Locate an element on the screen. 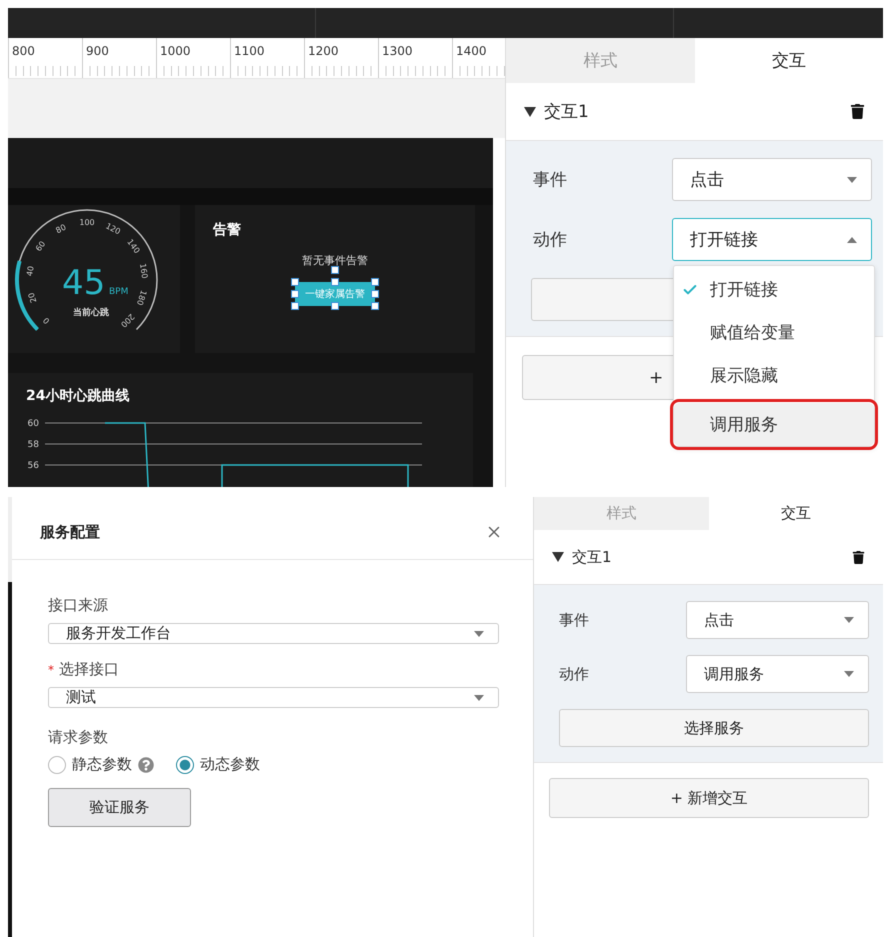 The height and width of the screenshot is (937, 888). gauge-tick-label: 80 is located at coordinates (61, 229).